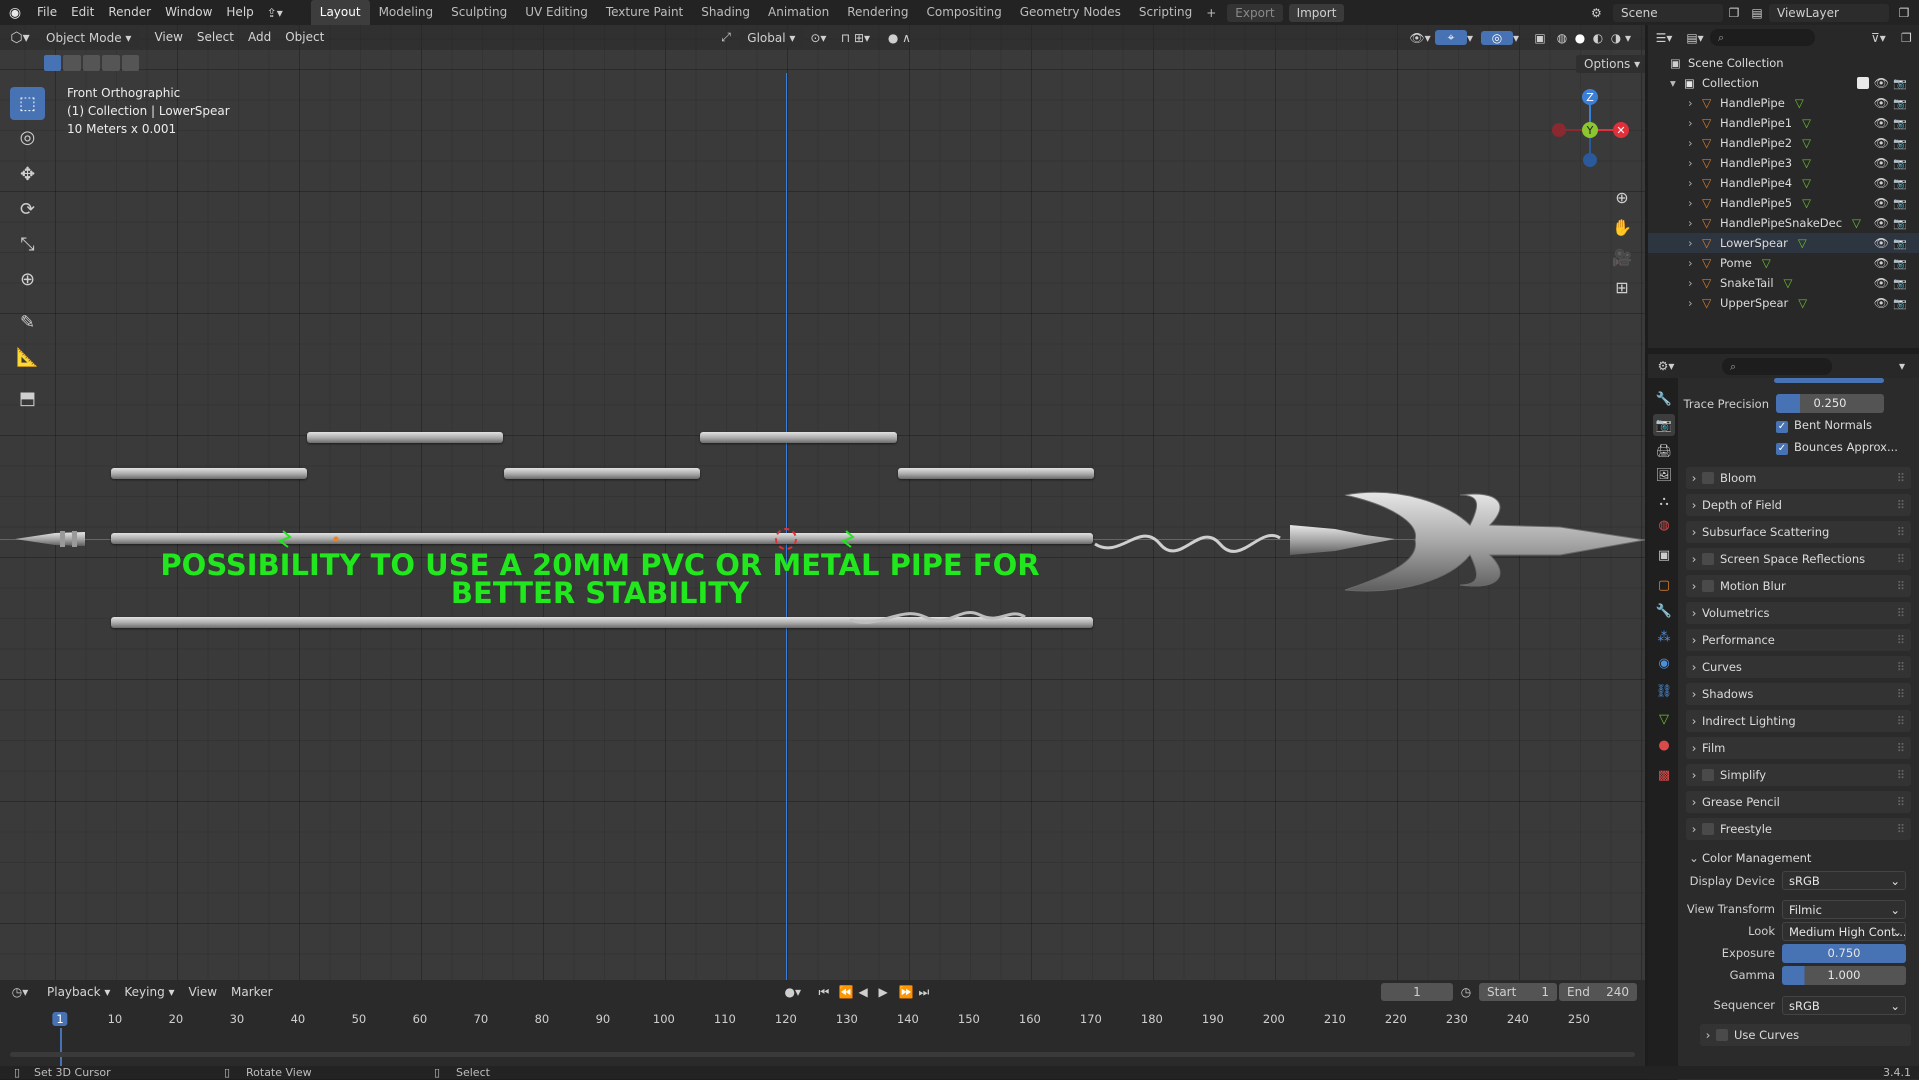 The width and height of the screenshot is (1919, 1080). What do you see at coordinates (27, 398) in the screenshot?
I see `add-cube-tool: ⬒` at bounding box center [27, 398].